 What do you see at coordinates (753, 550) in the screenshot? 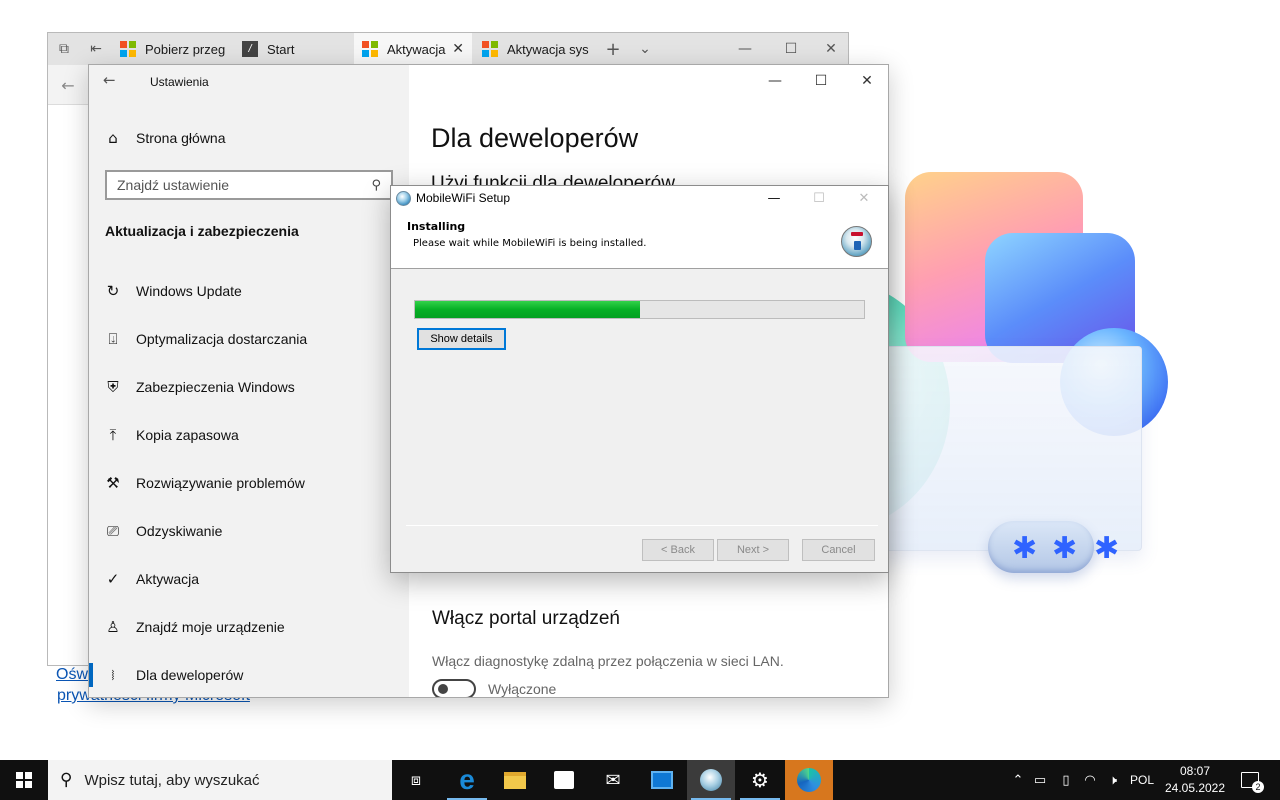
I see `next-button: Next >` at bounding box center [753, 550].